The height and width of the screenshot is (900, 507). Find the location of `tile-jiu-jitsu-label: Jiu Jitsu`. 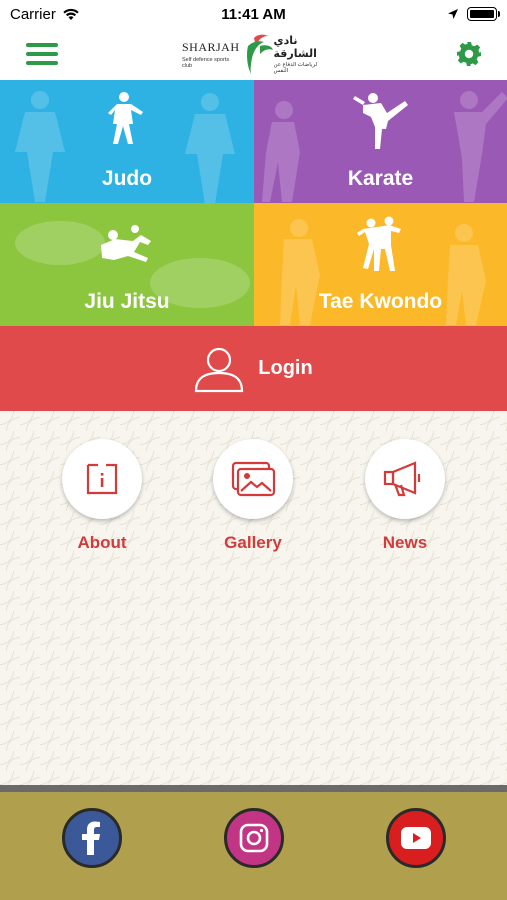

tile-jiu-jitsu-label: Jiu Jitsu is located at coordinates (127, 301).